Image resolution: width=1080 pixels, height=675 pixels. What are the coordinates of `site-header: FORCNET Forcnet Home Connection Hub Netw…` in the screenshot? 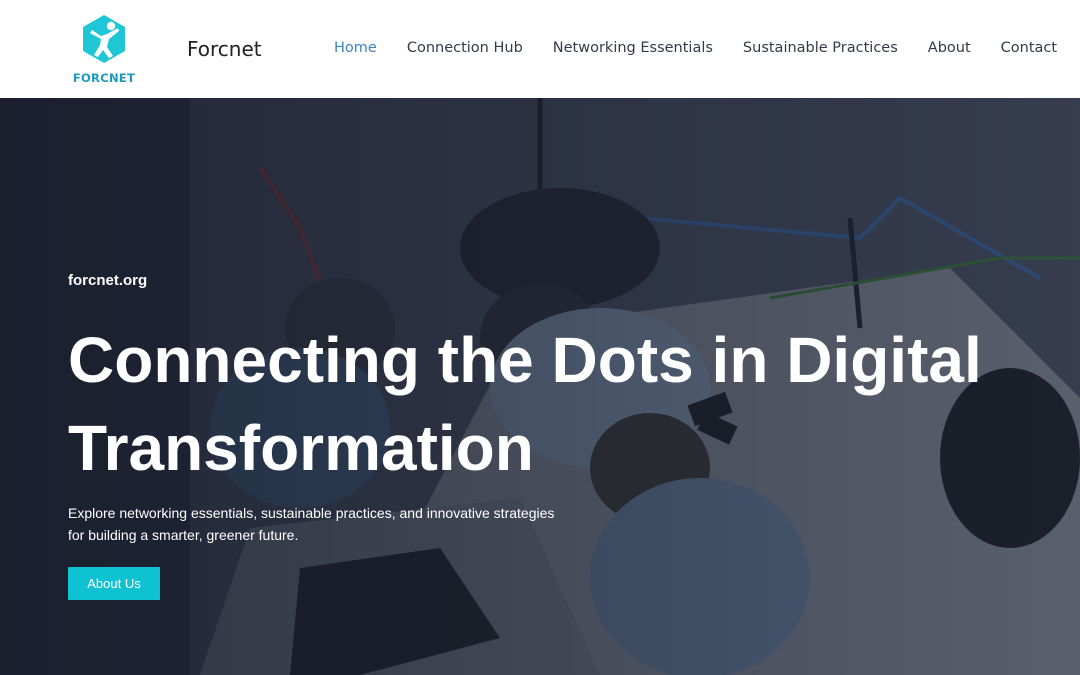 It's located at (540, 49).